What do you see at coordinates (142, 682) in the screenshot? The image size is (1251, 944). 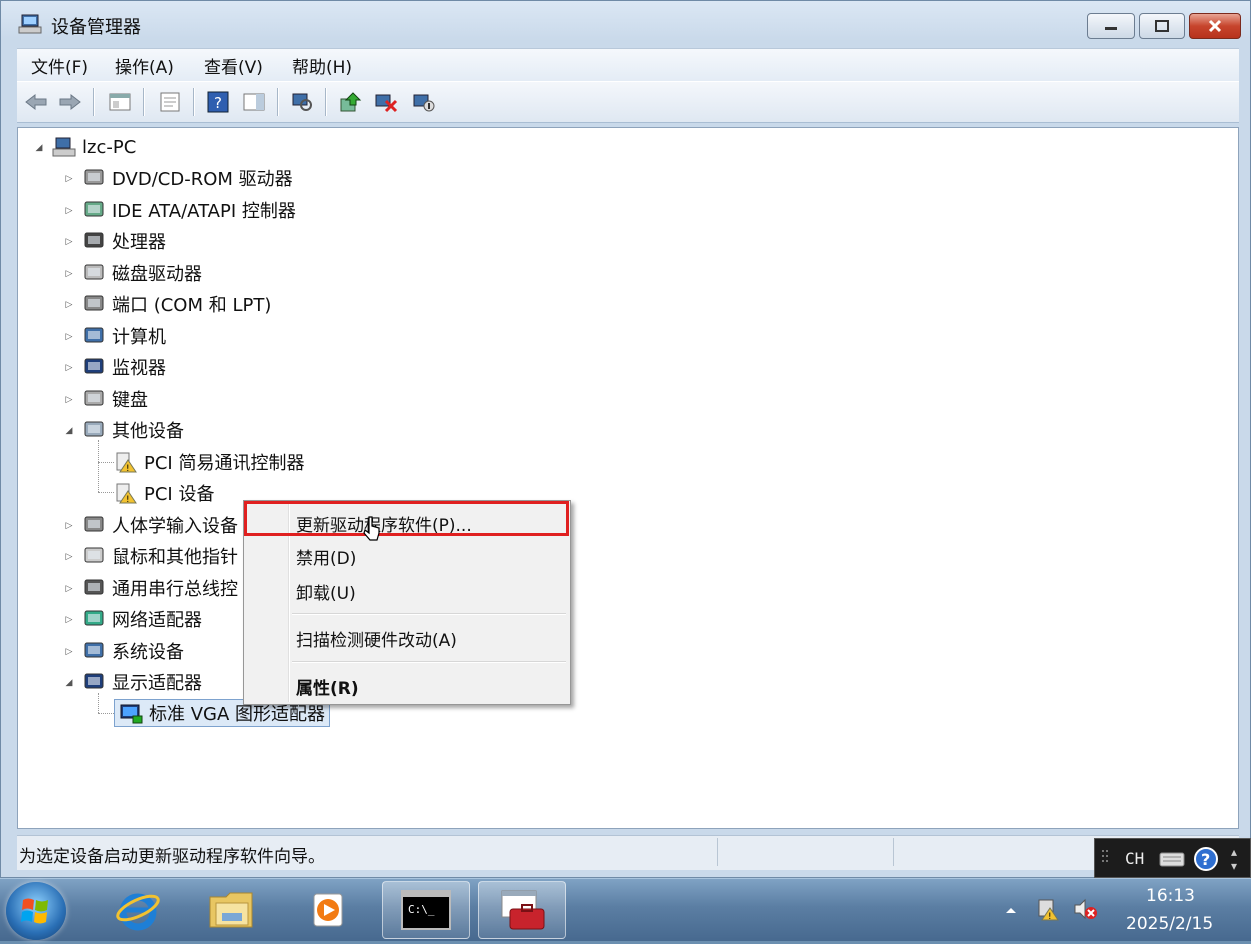 I see `tree-item-16: 显示适配器` at bounding box center [142, 682].